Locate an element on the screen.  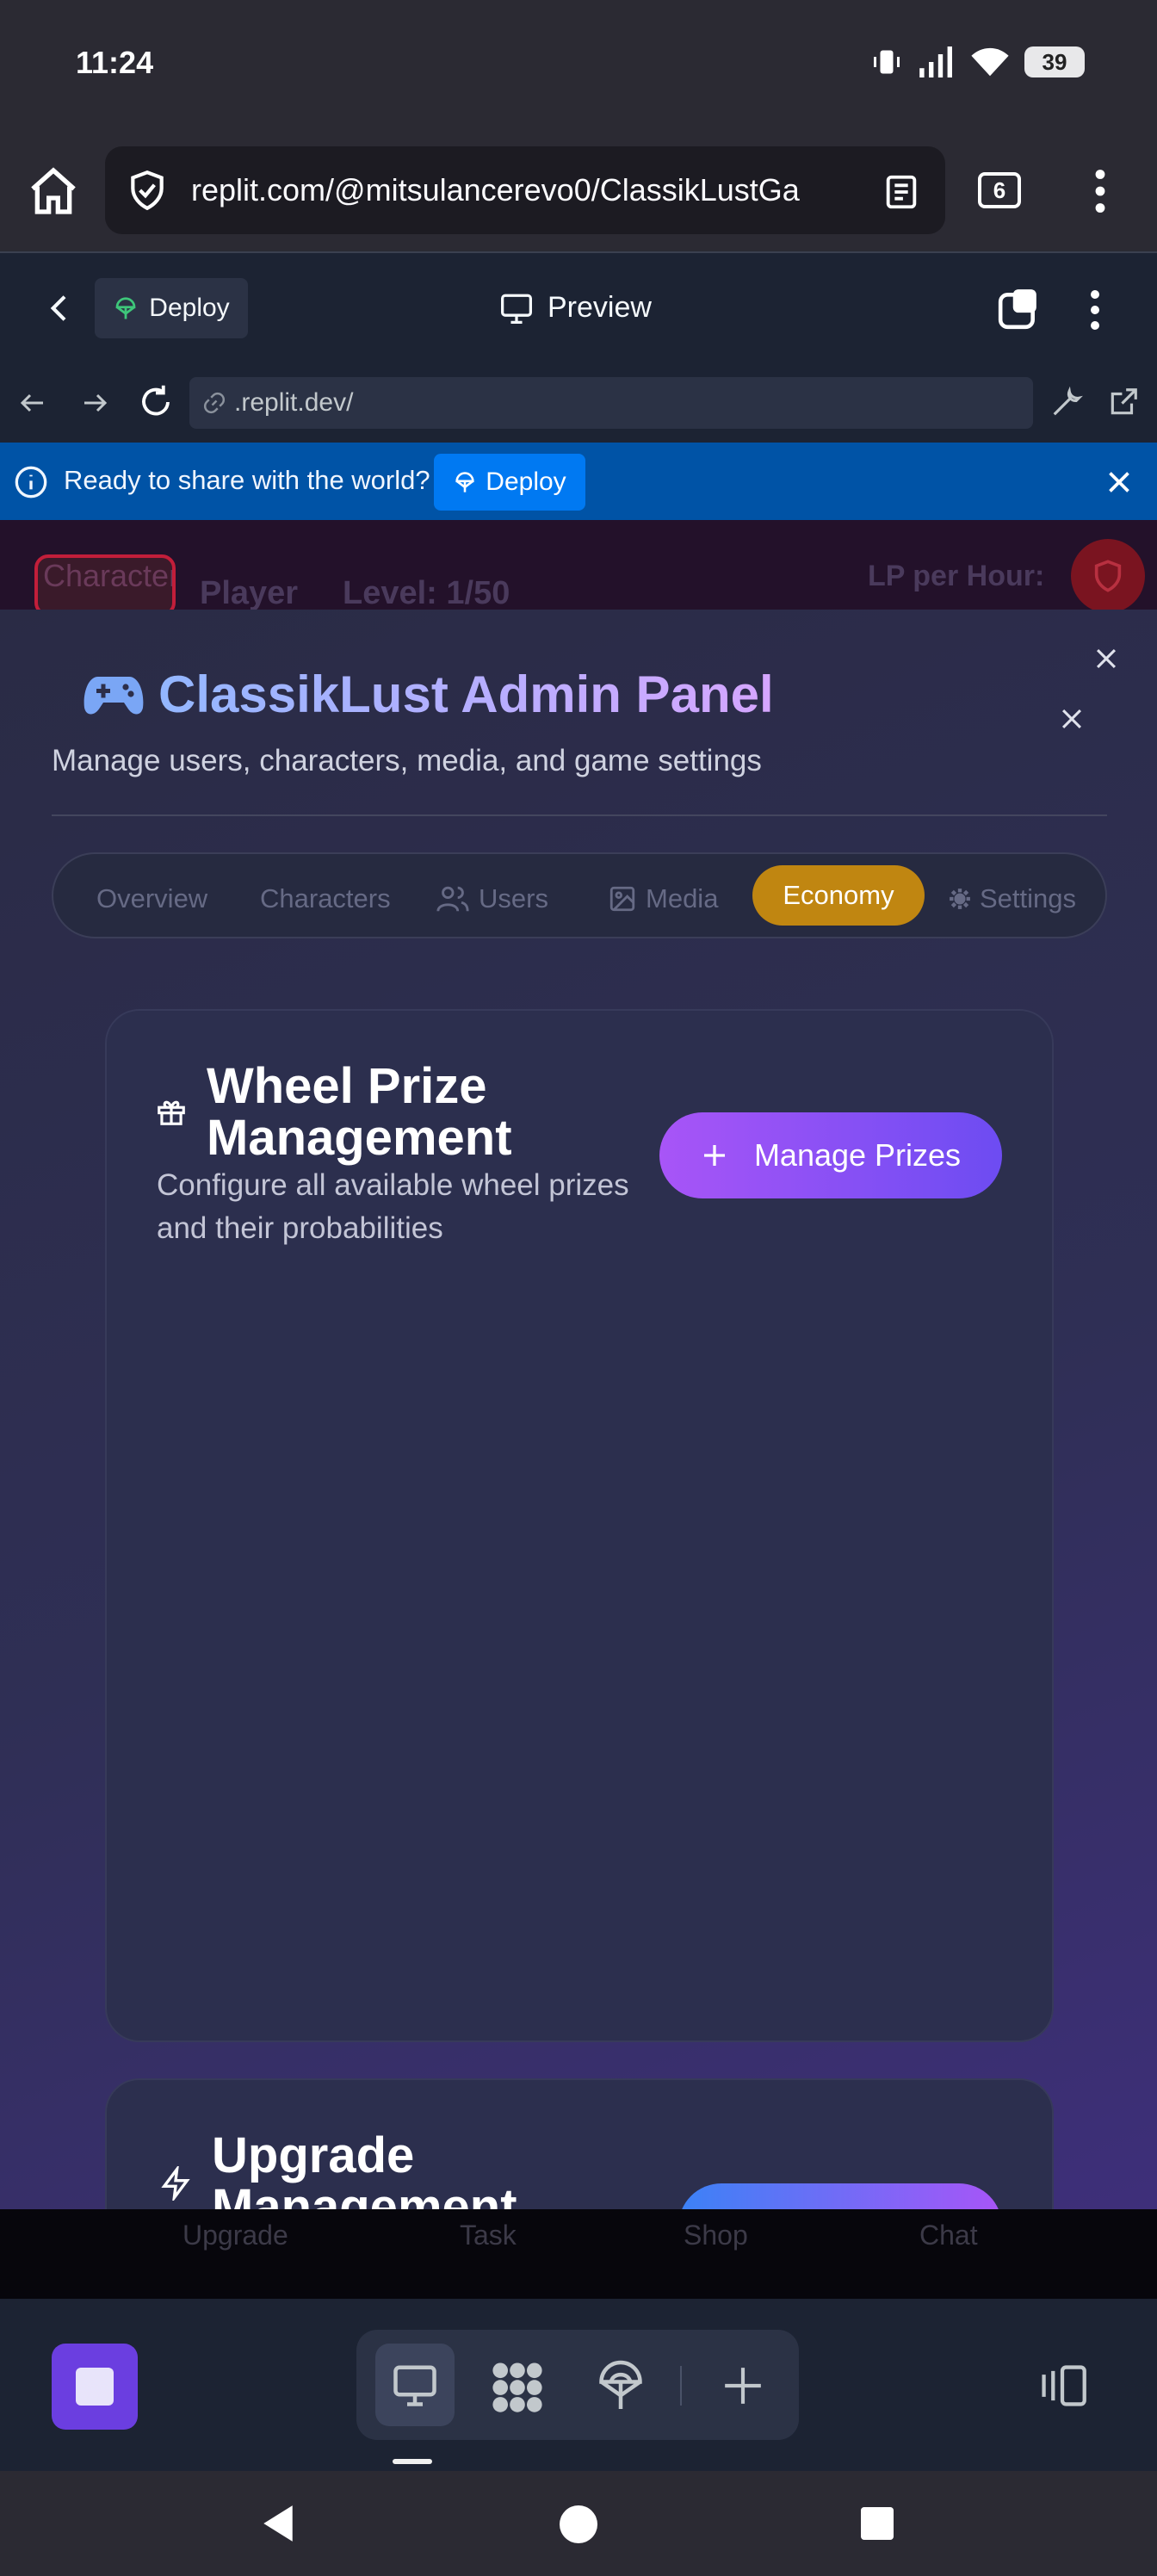
deploy-button: Deploy is located at coordinates (171, 308).